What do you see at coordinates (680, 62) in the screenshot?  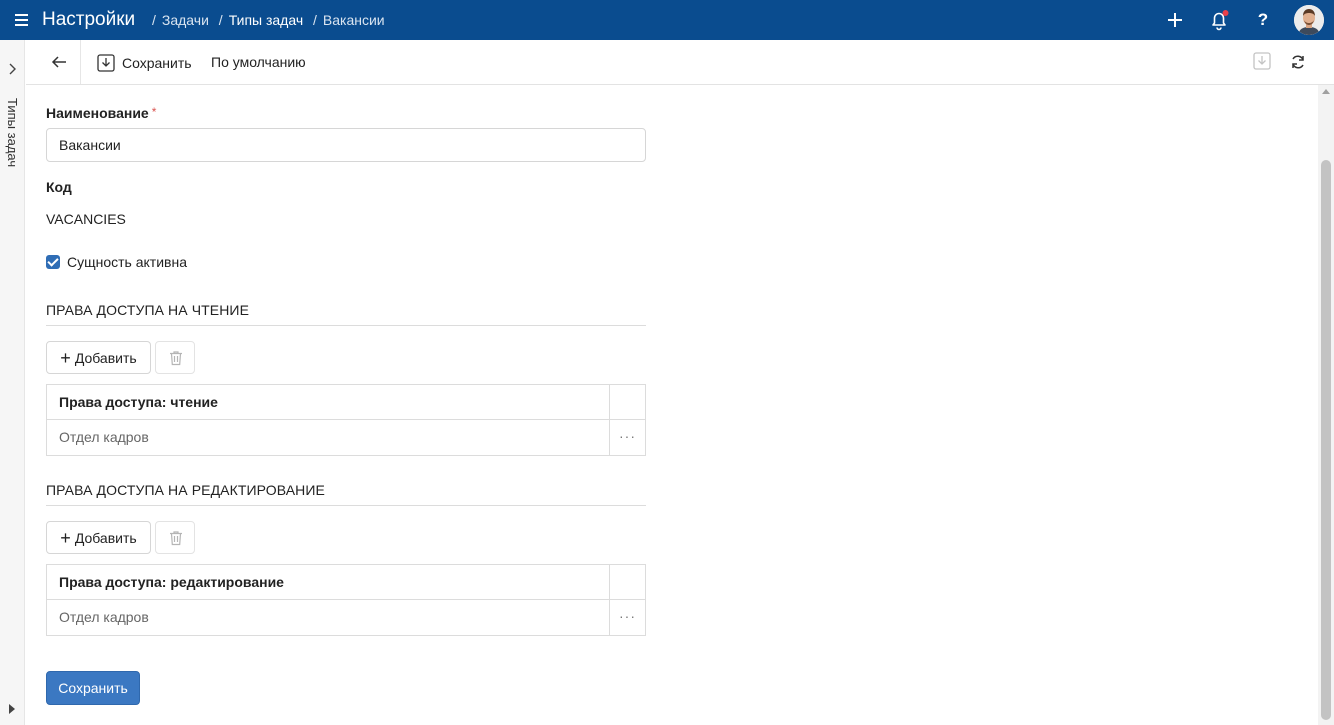 I see `toolbar: Сохранить По умолчанию` at bounding box center [680, 62].